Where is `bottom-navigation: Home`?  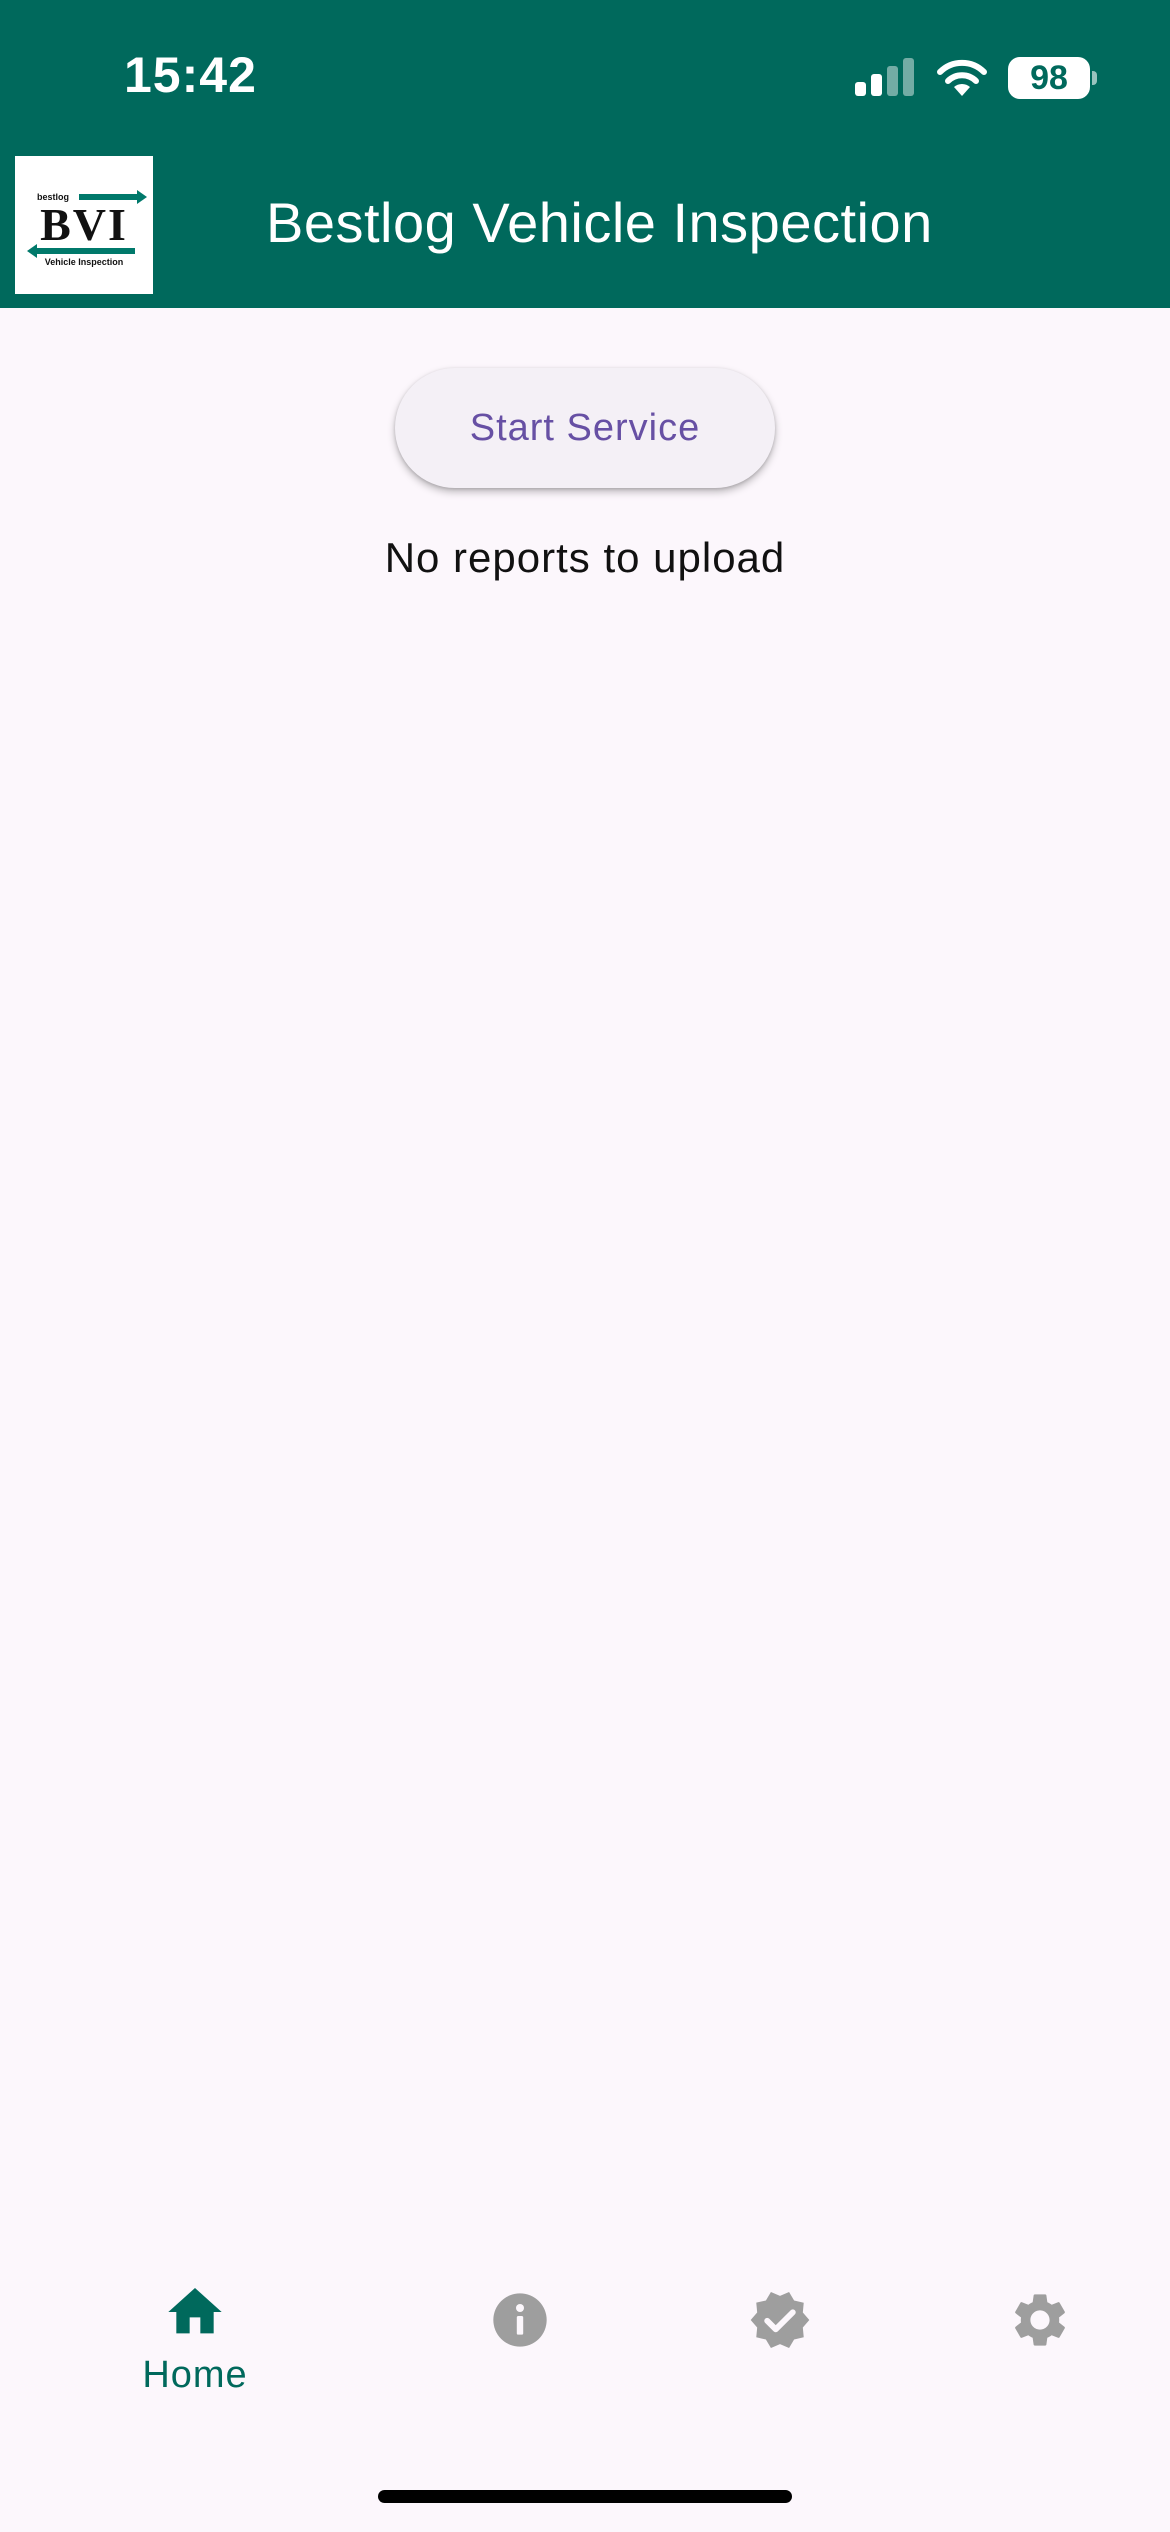 bottom-navigation: Home is located at coordinates (585, 2330).